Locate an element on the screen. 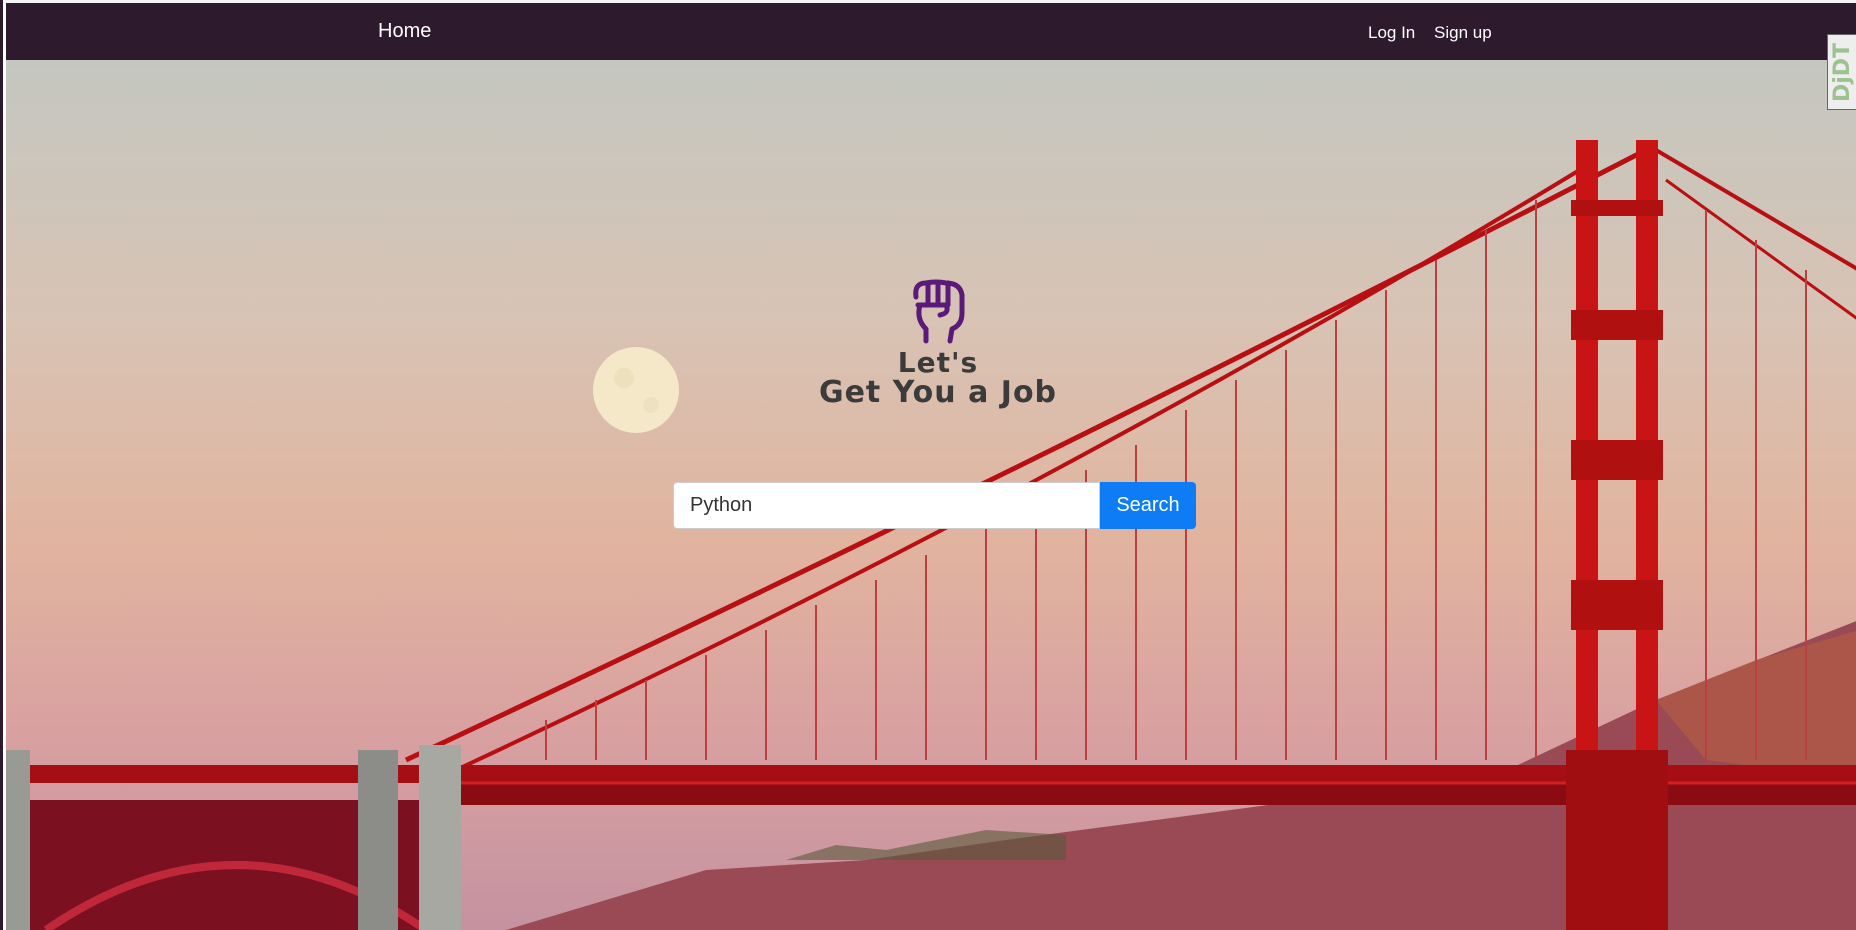 This screenshot has width=1856, height=930. search-button: Search is located at coordinates (1148, 505).